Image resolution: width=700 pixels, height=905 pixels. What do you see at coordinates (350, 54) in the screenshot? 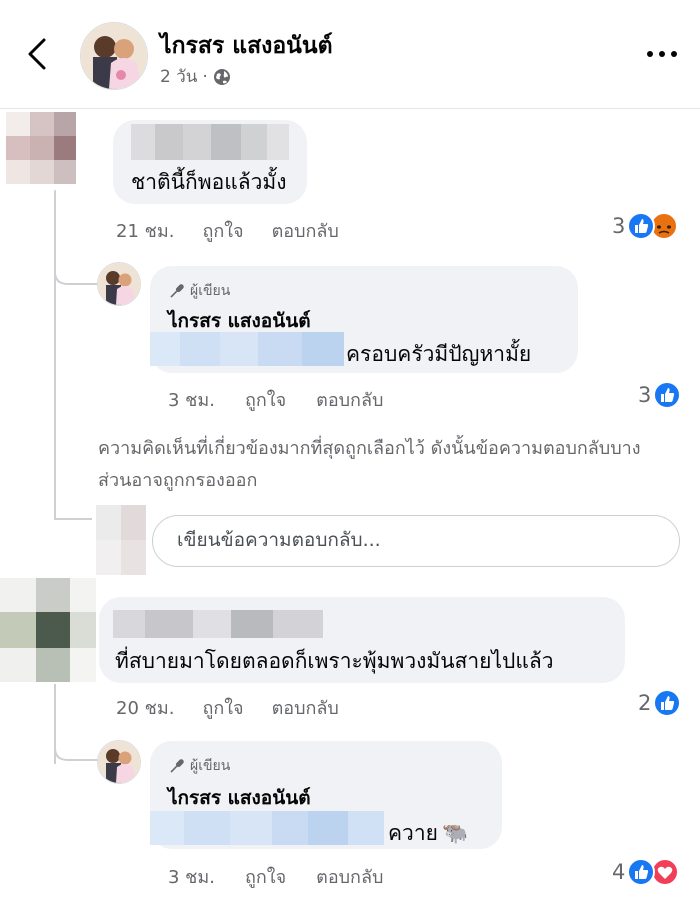
I see `post-header: ไกรสร แสงอนันต์ 2 วัน ·` at bounding box center [350, 54].